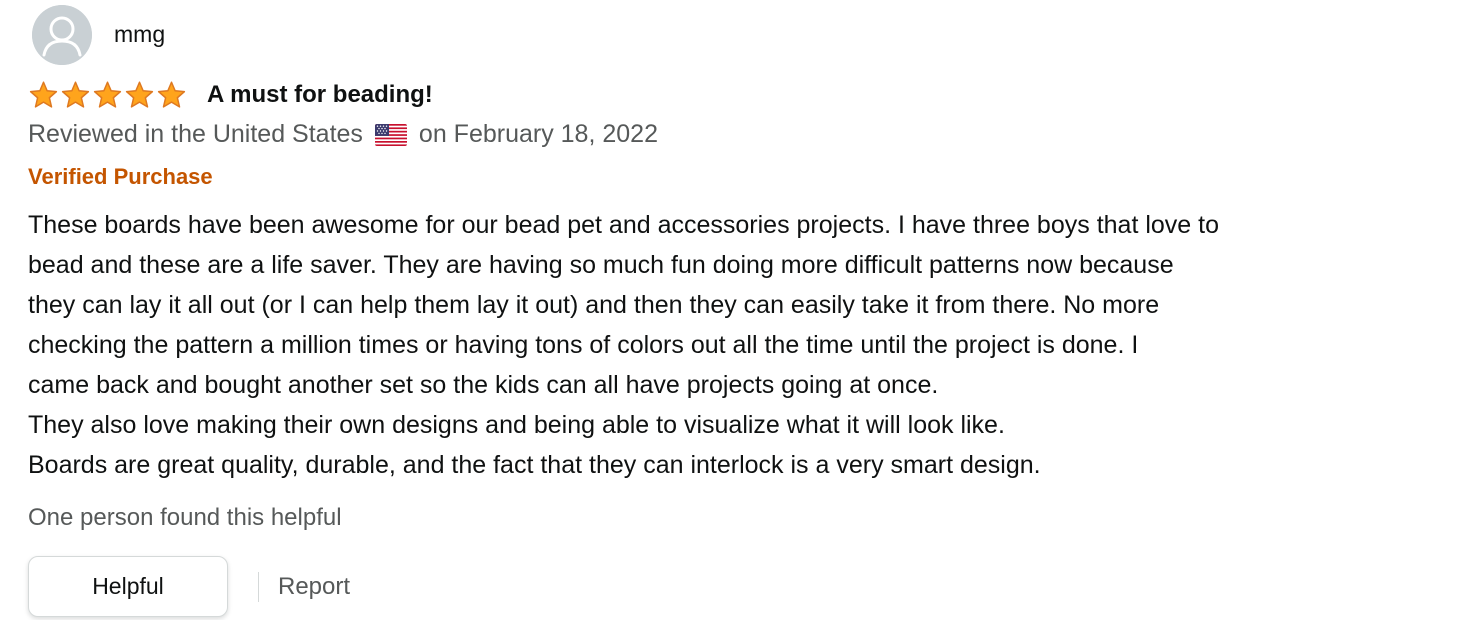 The height and width of the screenshot is (620, 1472). What do you see at coordinates (98, 35) in the screenshot?
I see `reviewer-profile: mmg` at bounding box center [98, 35].